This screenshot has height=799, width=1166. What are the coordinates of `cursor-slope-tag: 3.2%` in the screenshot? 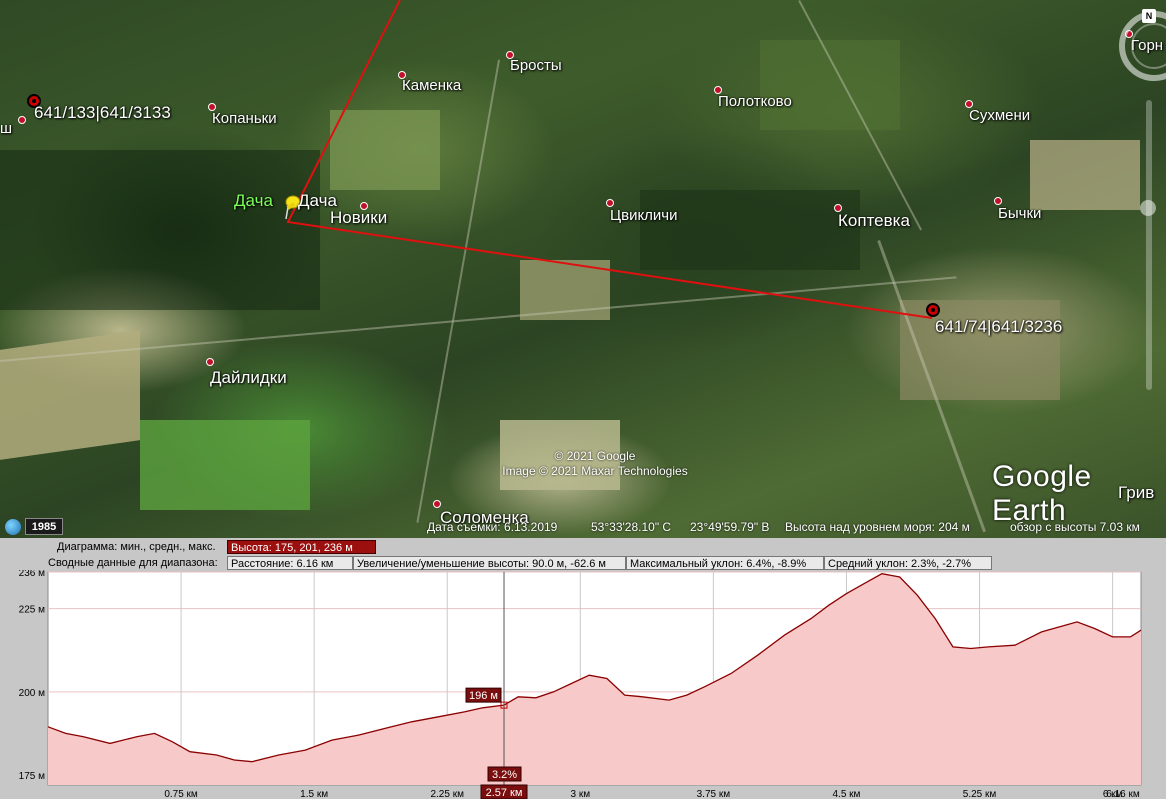 It's located at (504, 775).